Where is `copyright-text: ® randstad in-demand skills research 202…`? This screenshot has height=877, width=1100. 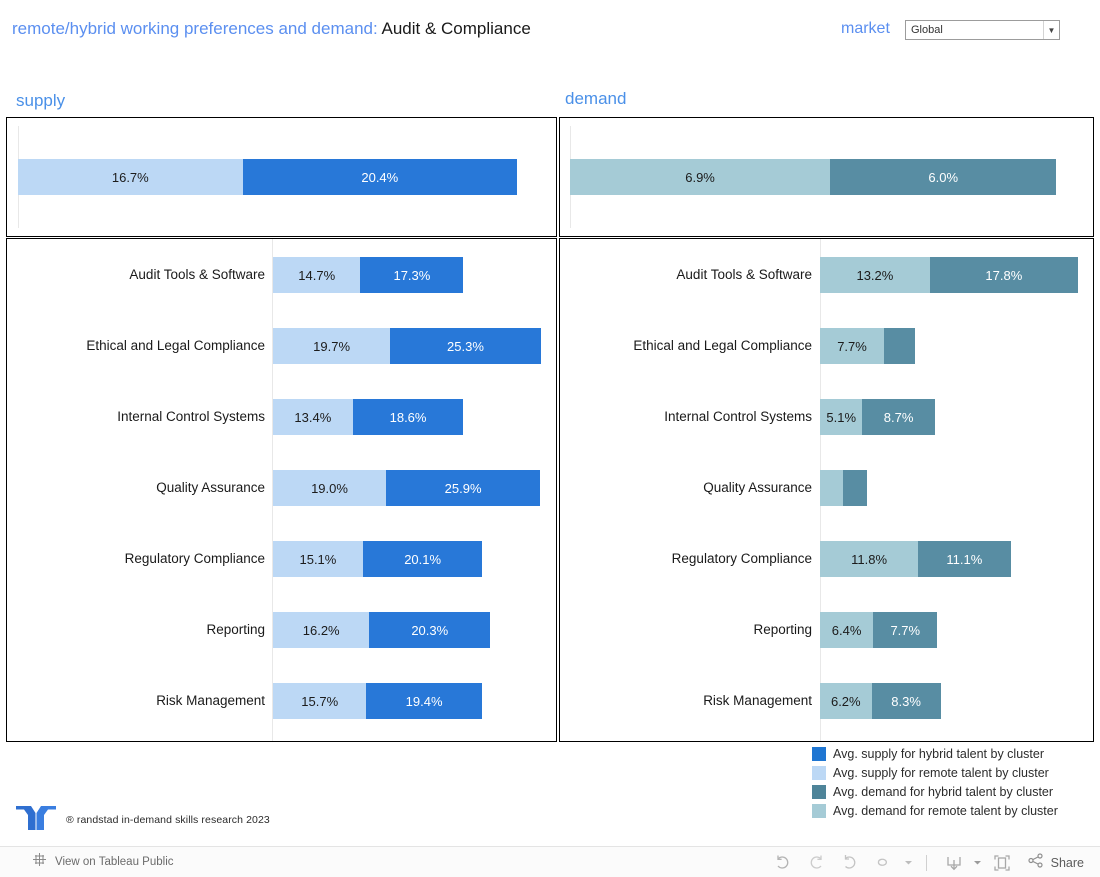
copyright-text: ® randstad in-demand skills research 202… is located at coordinates (168, 820).